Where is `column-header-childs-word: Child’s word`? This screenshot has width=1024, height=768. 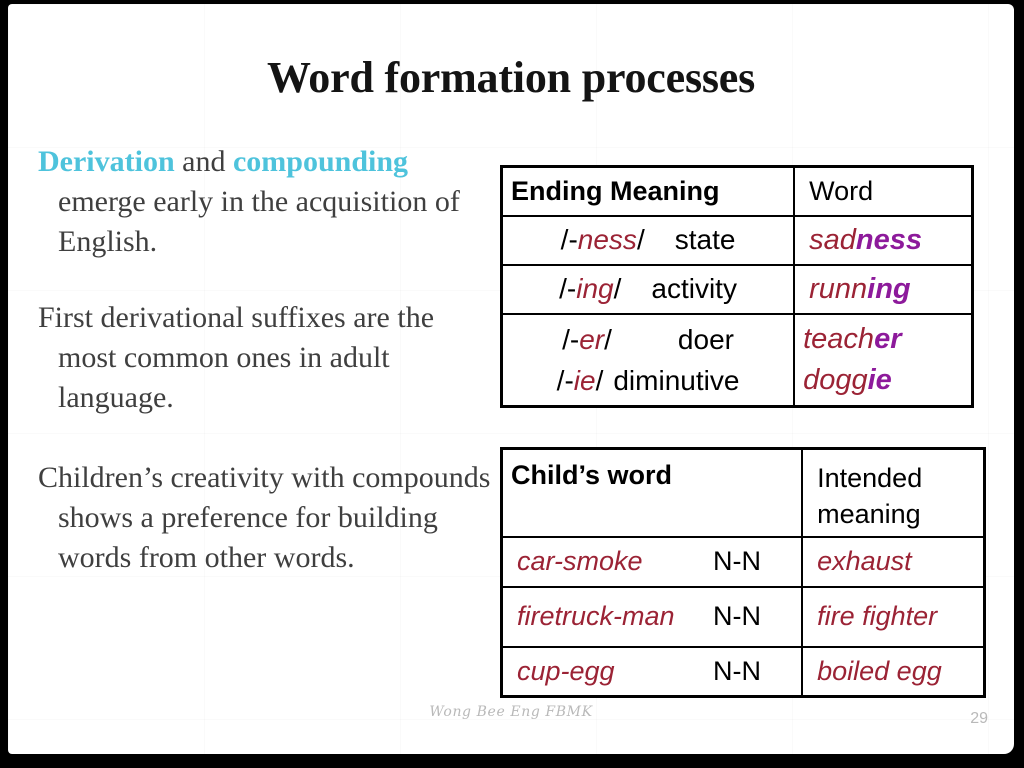 column-header-childs-word: Child’s word is located at coordinates (652, 492).